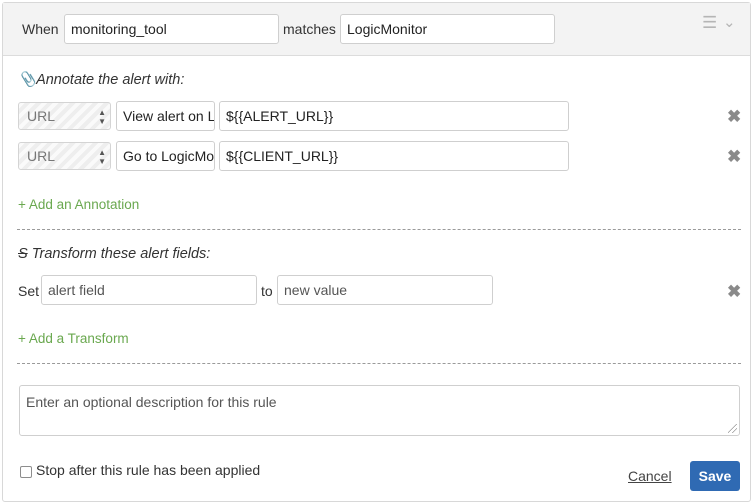 The image size is (753, 504). Describe the element at coordinates (709, 23) in the screenshot. I see `hamburger-icon: ☰` at that location.